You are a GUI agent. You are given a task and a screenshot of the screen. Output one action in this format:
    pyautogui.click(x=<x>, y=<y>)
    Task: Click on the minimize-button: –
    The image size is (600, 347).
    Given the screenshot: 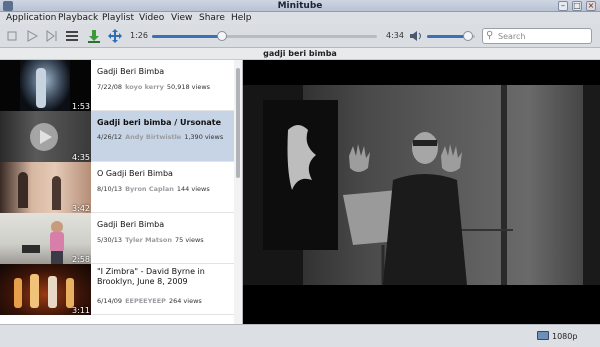 What is the action you would take?
    pyautogui.click(x=563, y=6)
    